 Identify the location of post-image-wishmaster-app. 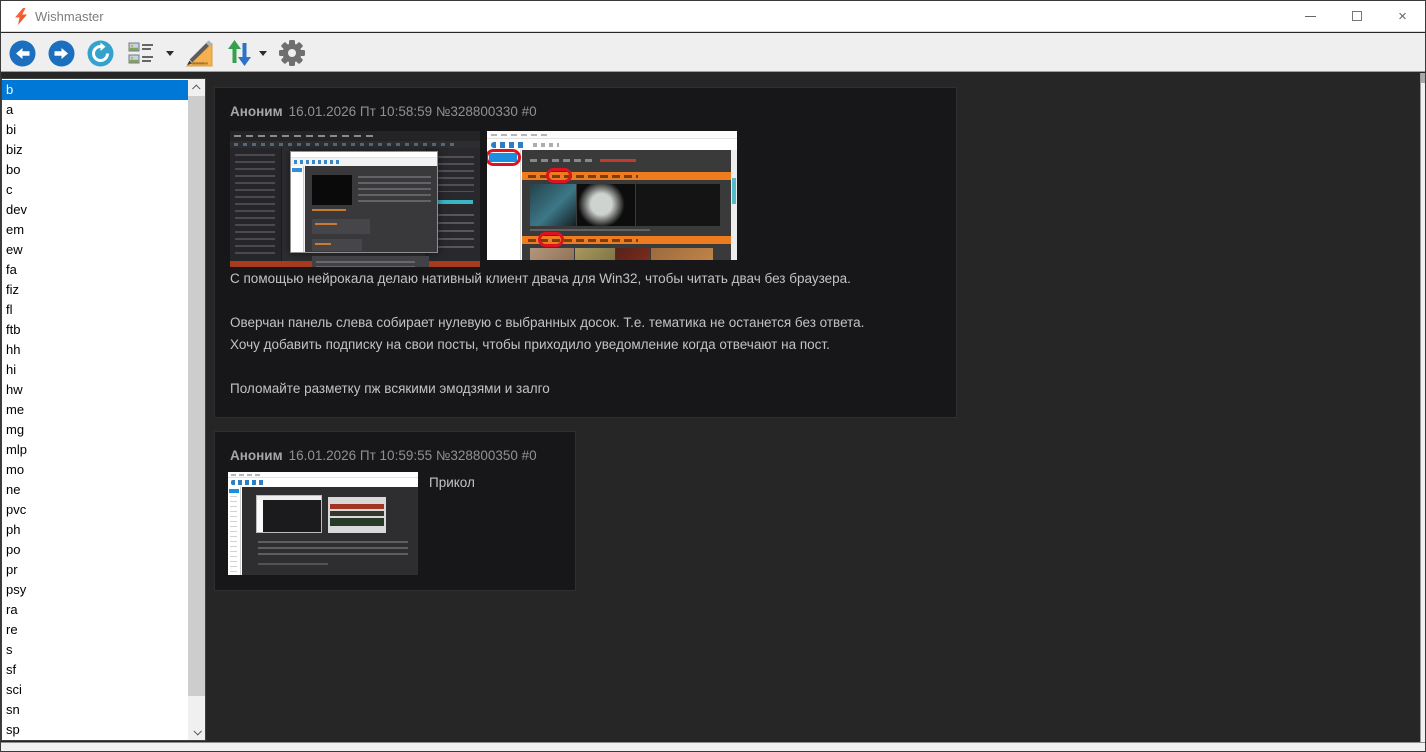
(323, 523).